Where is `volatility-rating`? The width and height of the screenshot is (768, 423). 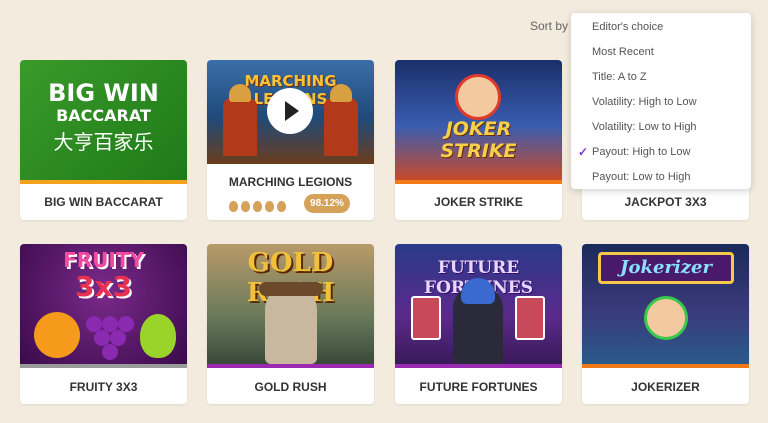 volatility-rating is located at coordinates (257, 206).